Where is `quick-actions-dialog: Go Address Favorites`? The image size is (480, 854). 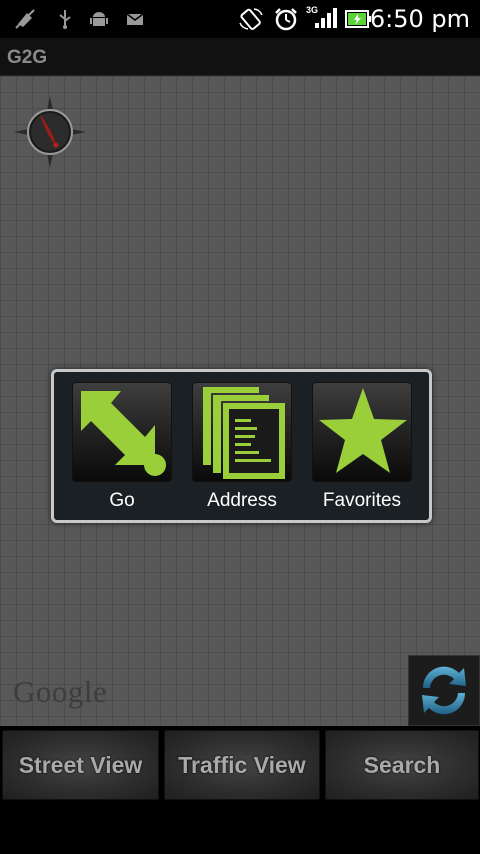
quick-actions-dialog: Go Address Favorites is located at coordinates (241, 446).